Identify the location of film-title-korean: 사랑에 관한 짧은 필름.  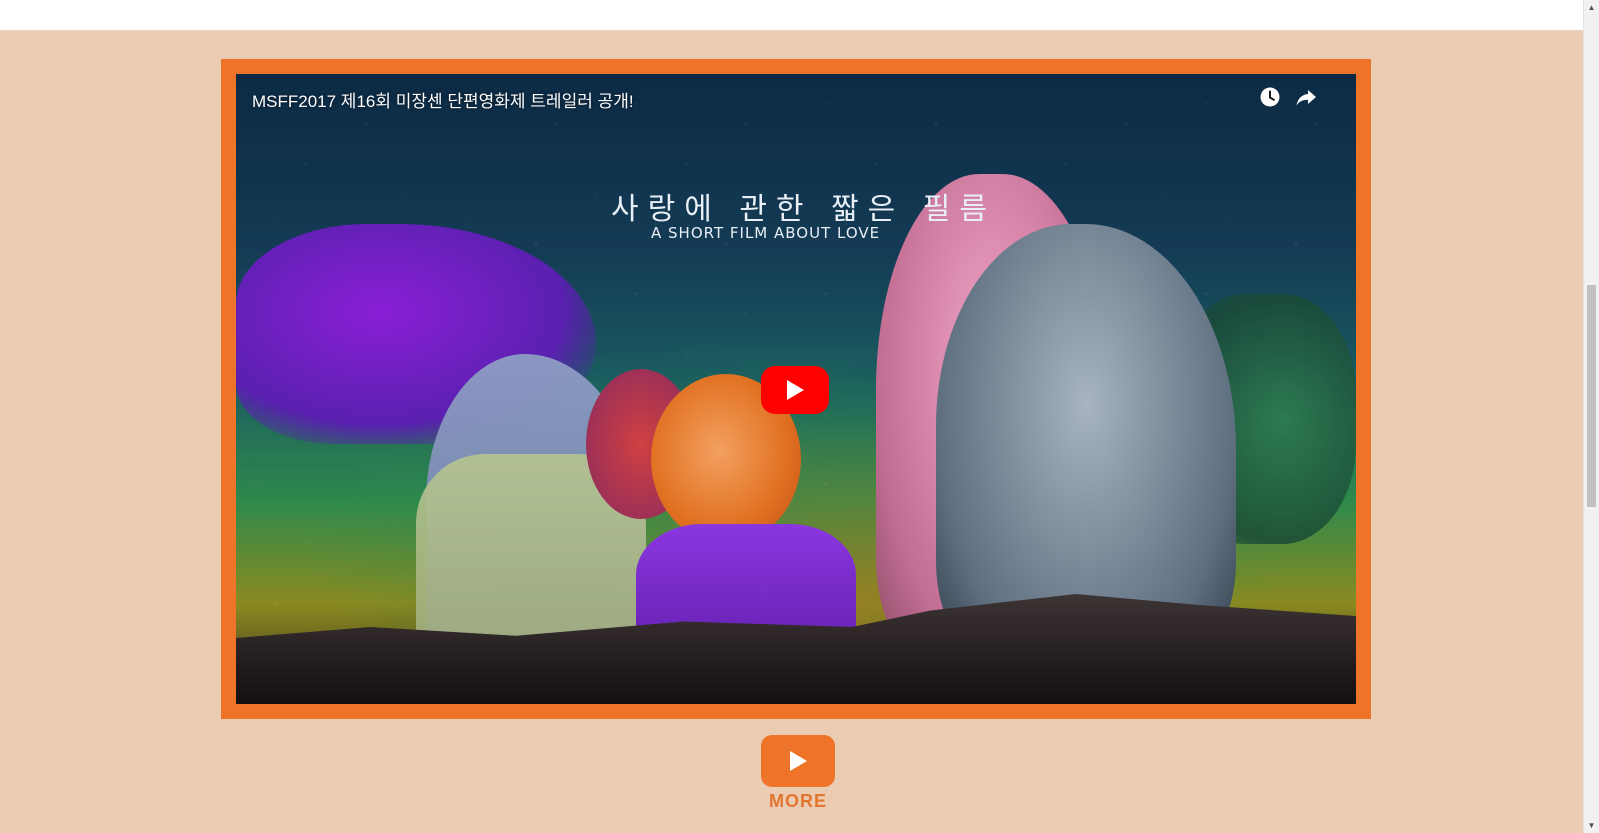
(804, 209).